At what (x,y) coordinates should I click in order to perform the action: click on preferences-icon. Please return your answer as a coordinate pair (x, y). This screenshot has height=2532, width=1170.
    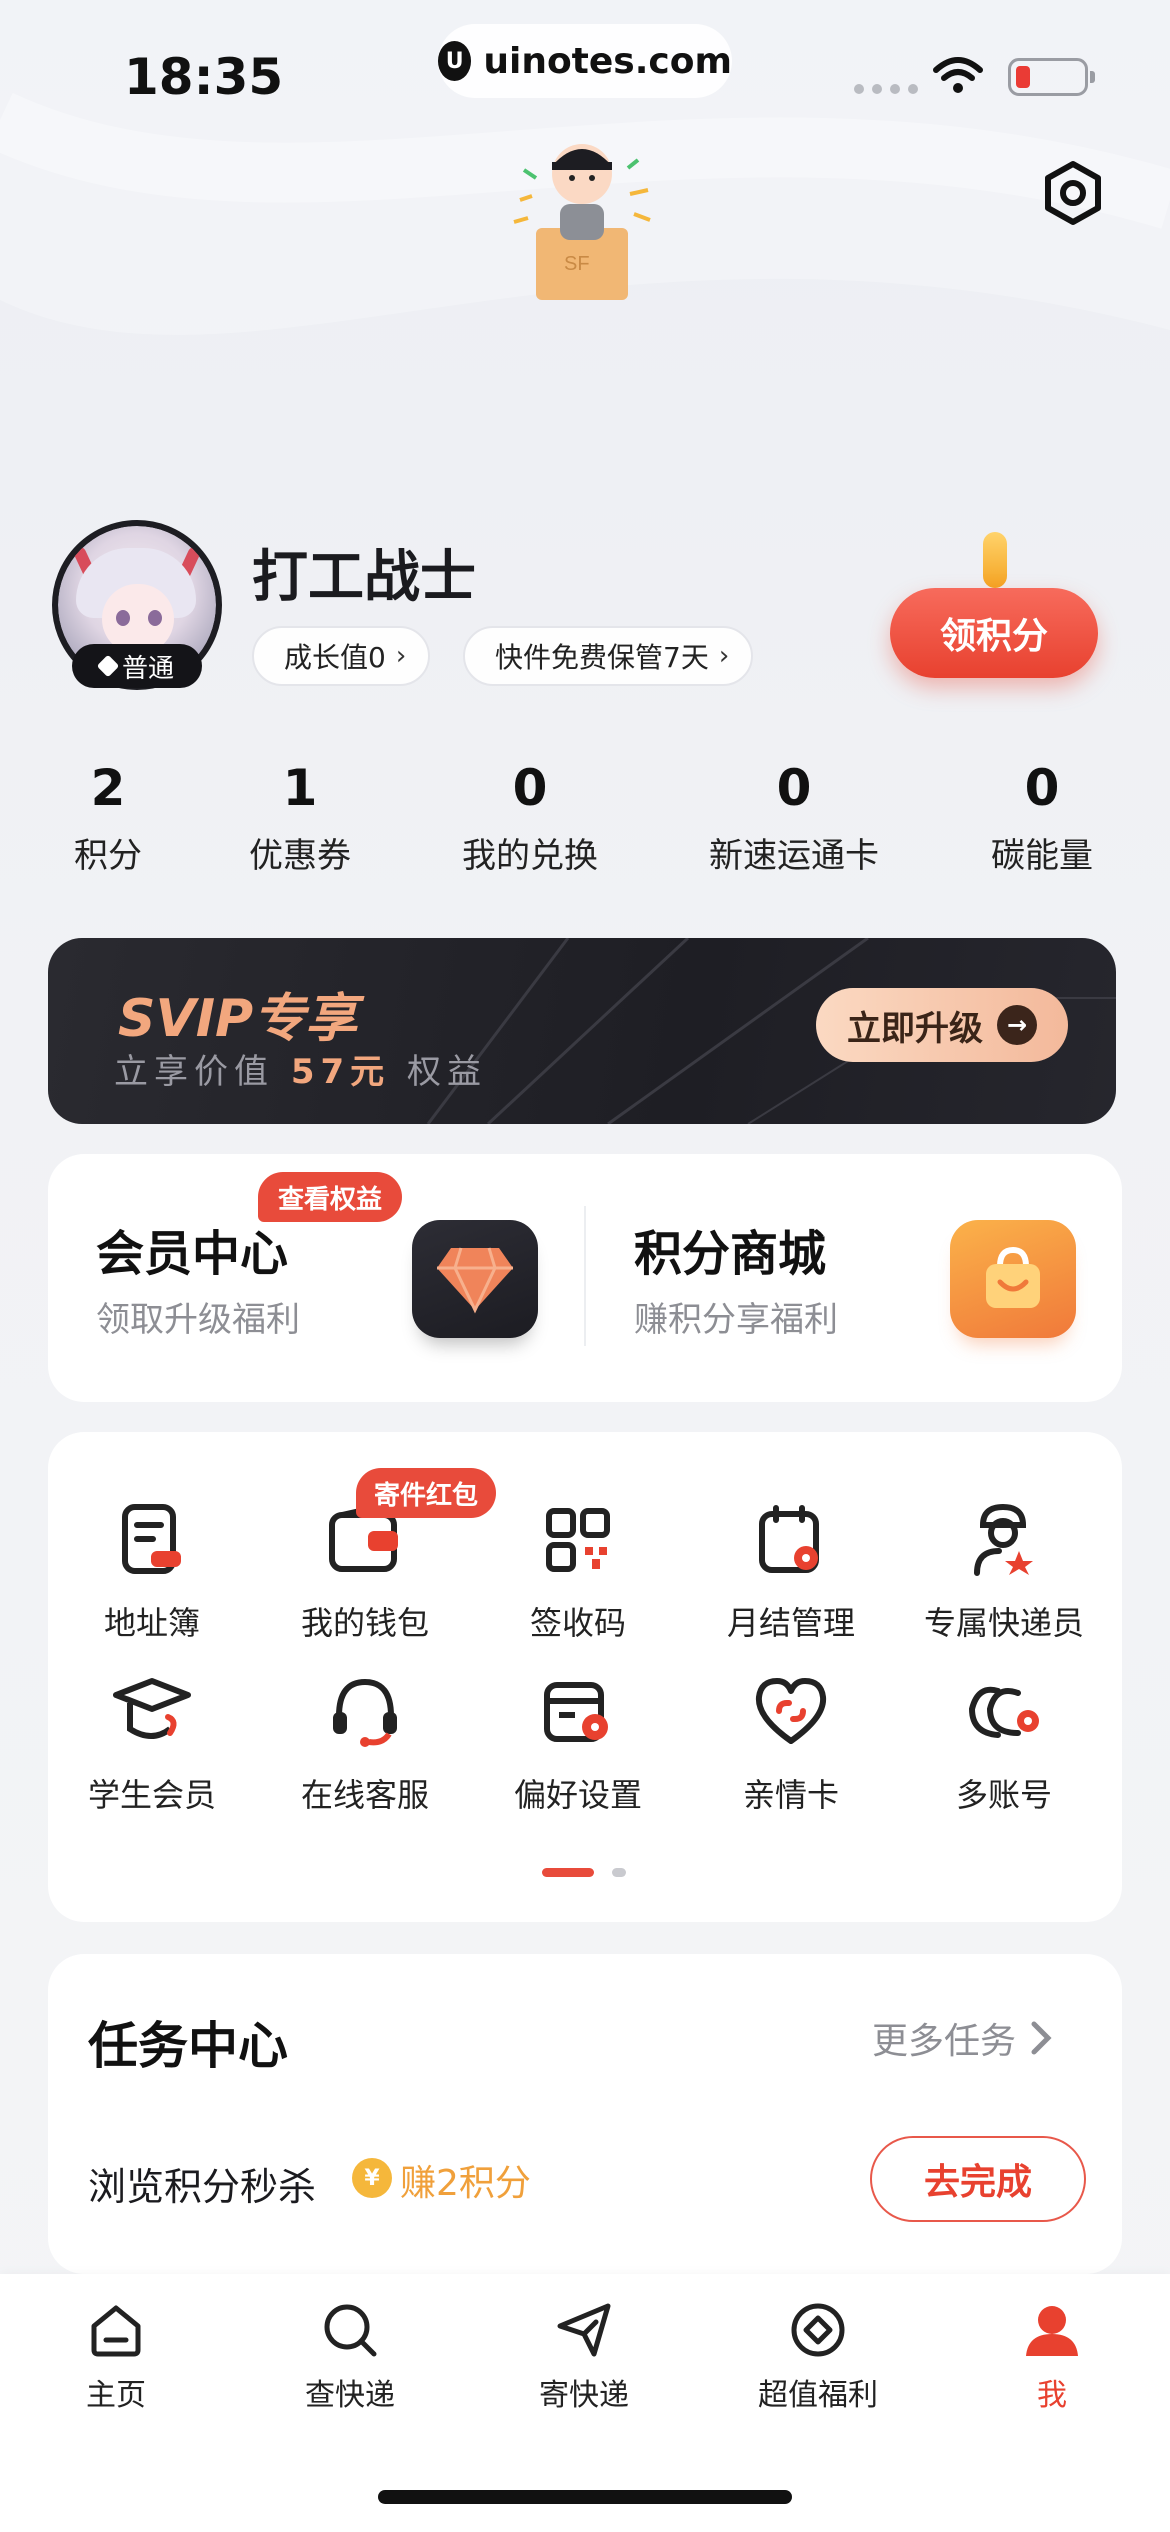
    Looking at the image, I should click on (578, 1712).